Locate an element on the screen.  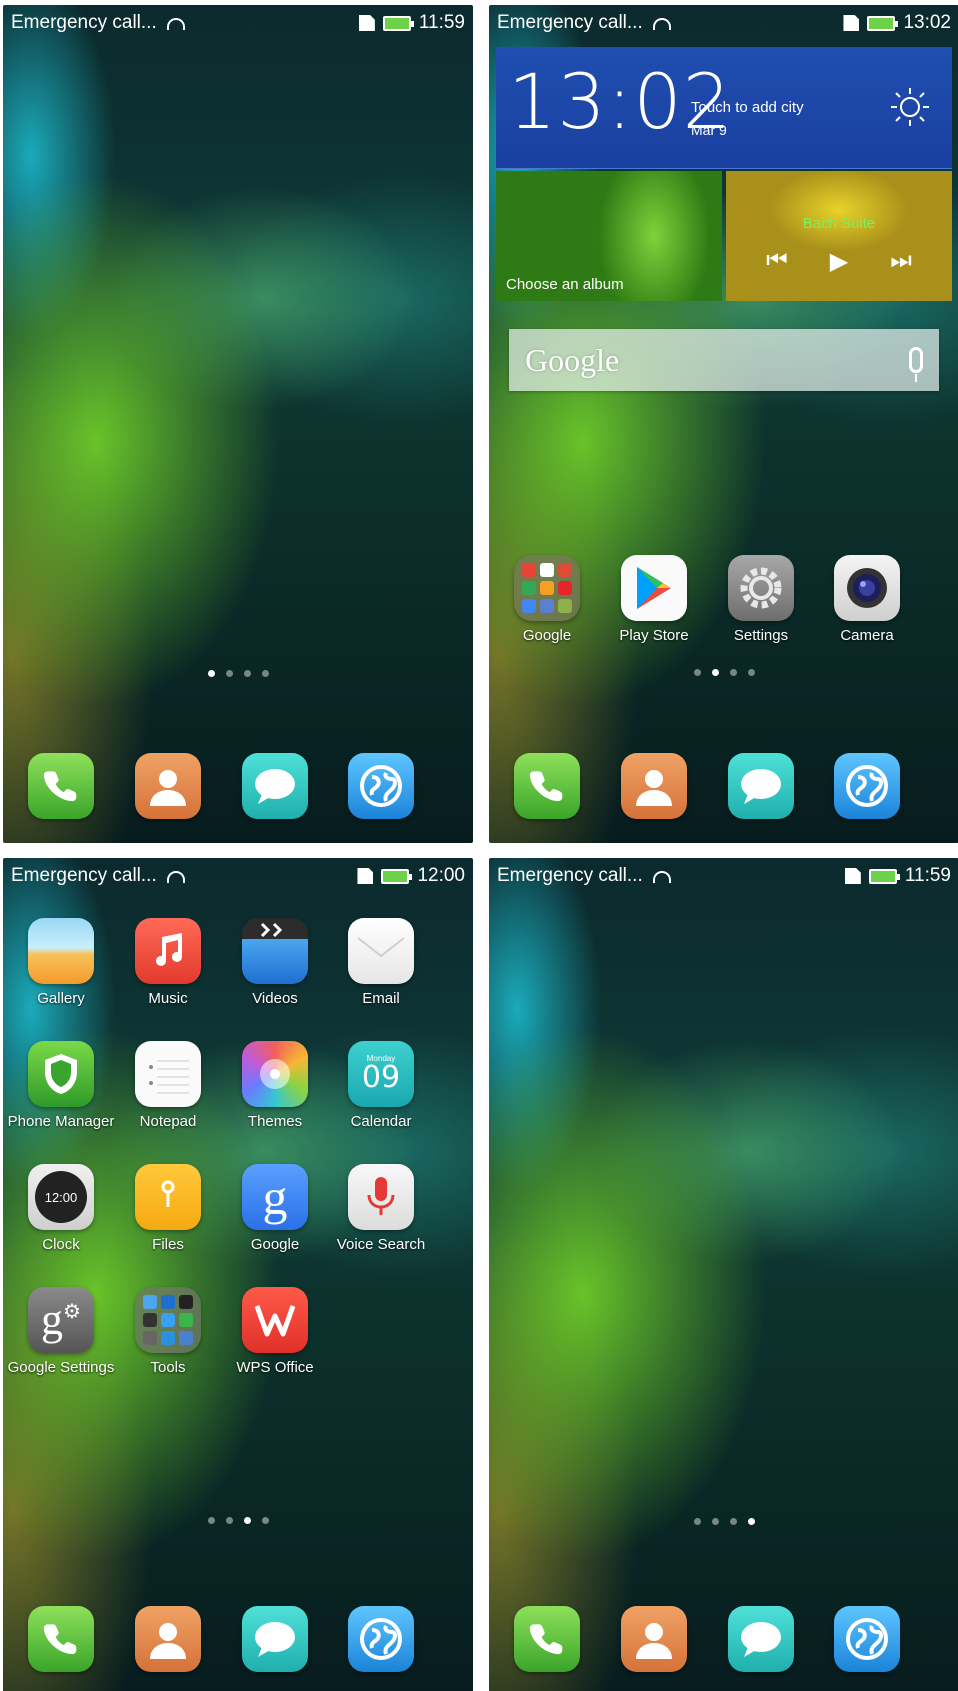
app-gallery: Gallery is located at coordinates (61, 962).